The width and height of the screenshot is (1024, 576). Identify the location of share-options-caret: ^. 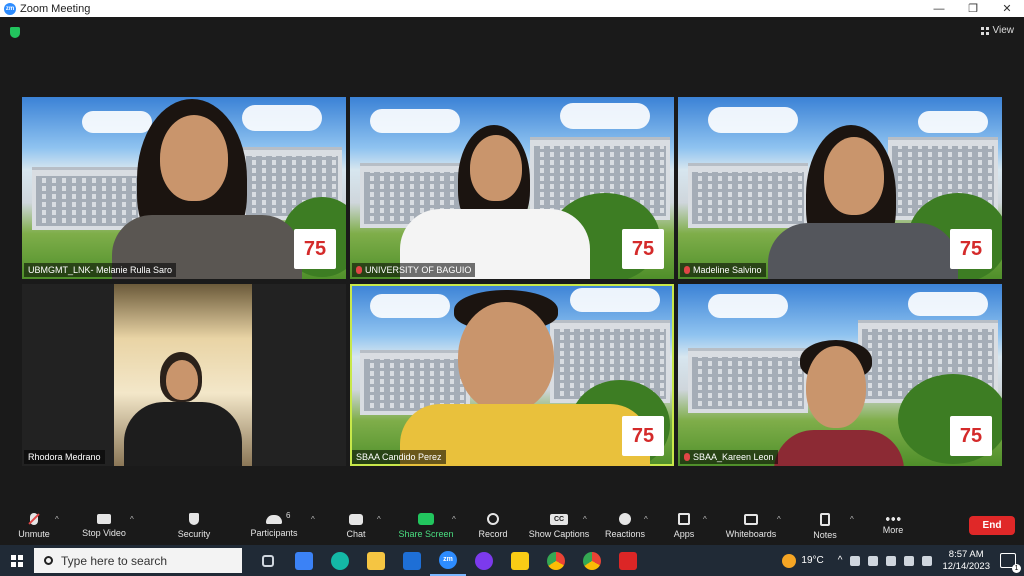
(454, 519).